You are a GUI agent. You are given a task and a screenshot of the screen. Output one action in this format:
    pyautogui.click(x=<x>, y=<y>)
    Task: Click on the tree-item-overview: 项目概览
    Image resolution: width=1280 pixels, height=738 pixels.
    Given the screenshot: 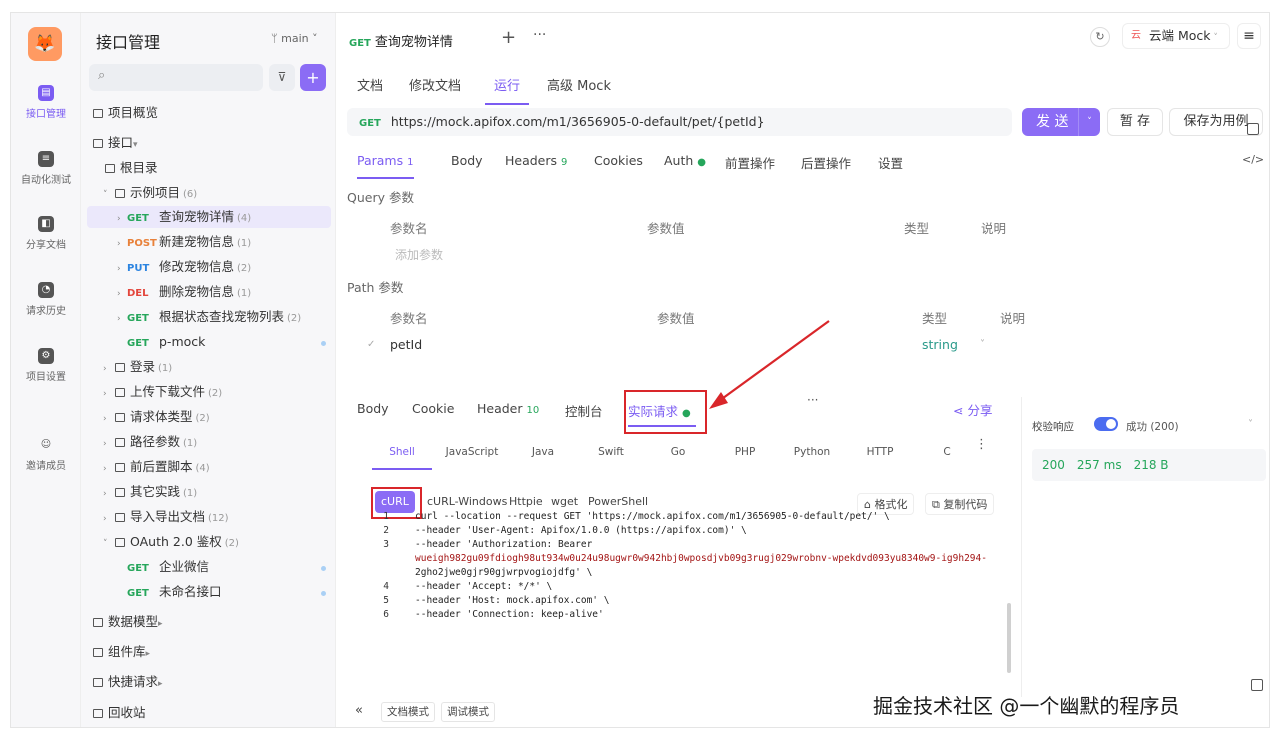 What is the action you would take?
    pyautogui.click(x=124, y=113)
    